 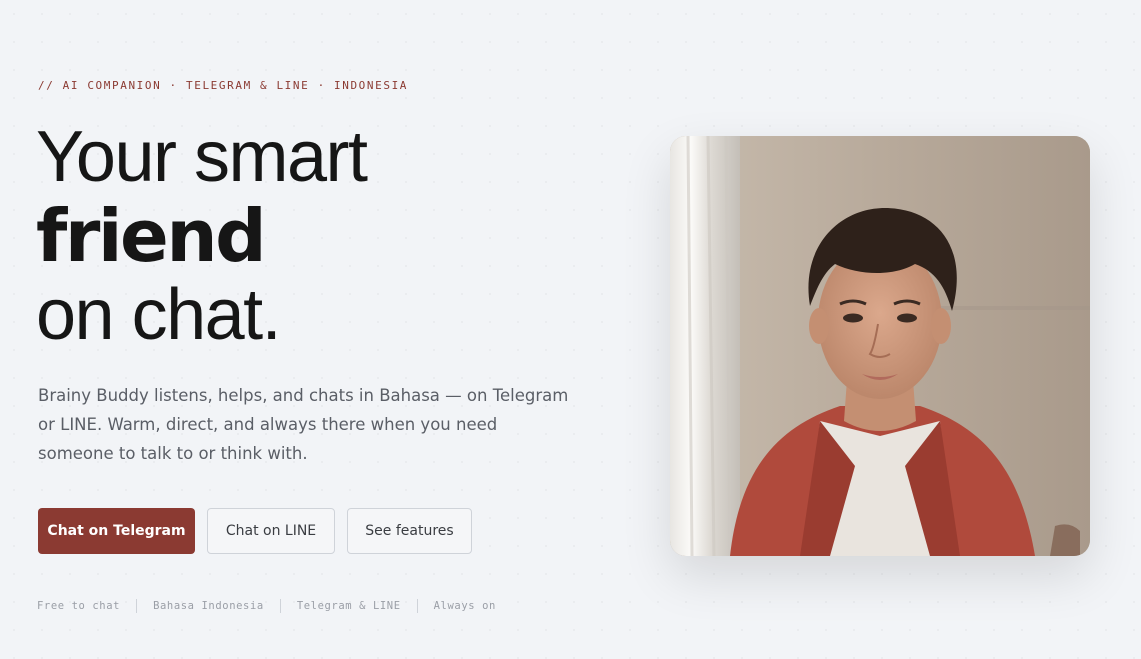 I want to click on headline-line-2: friend, so click(x=151, y=236).